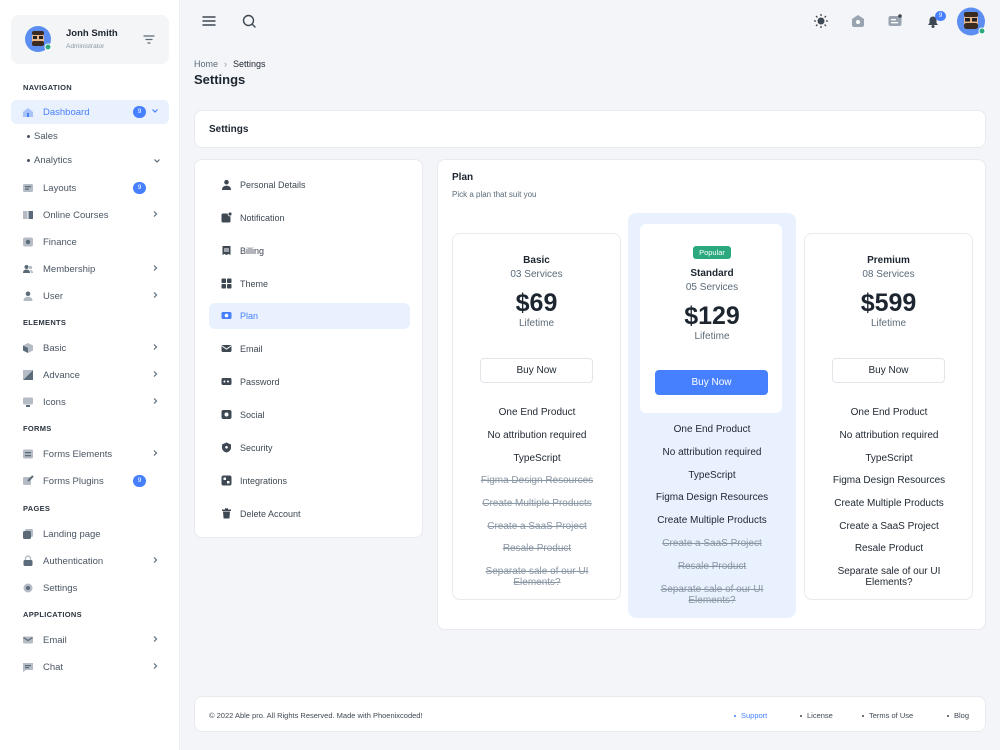  I want to click on chevron-right-icon: ›, so click(226, 64).